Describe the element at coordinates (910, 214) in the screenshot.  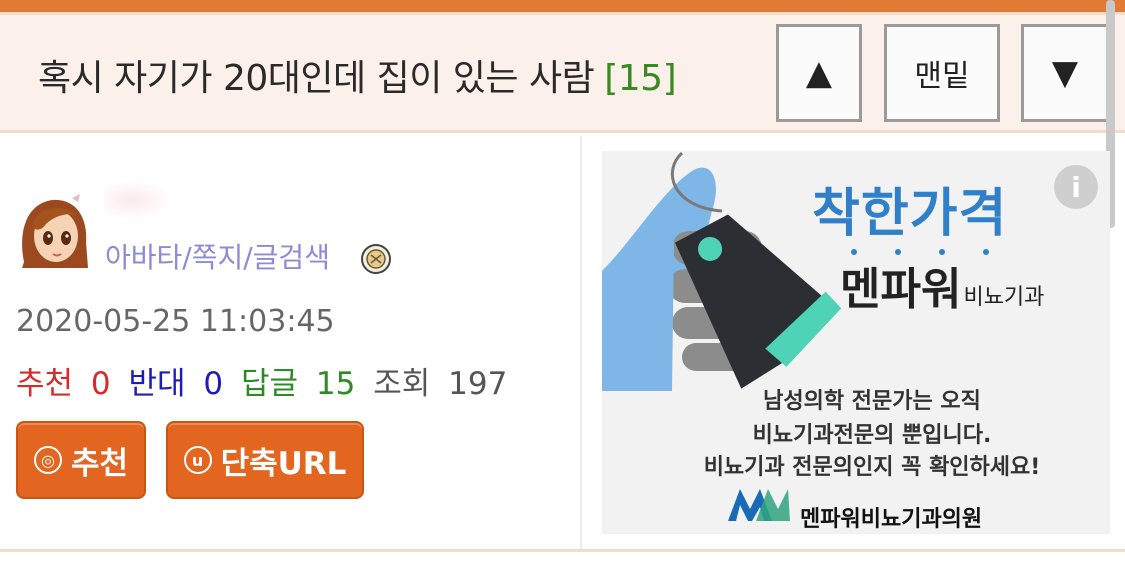
I see `ad-headline: 착한가격` at that location.